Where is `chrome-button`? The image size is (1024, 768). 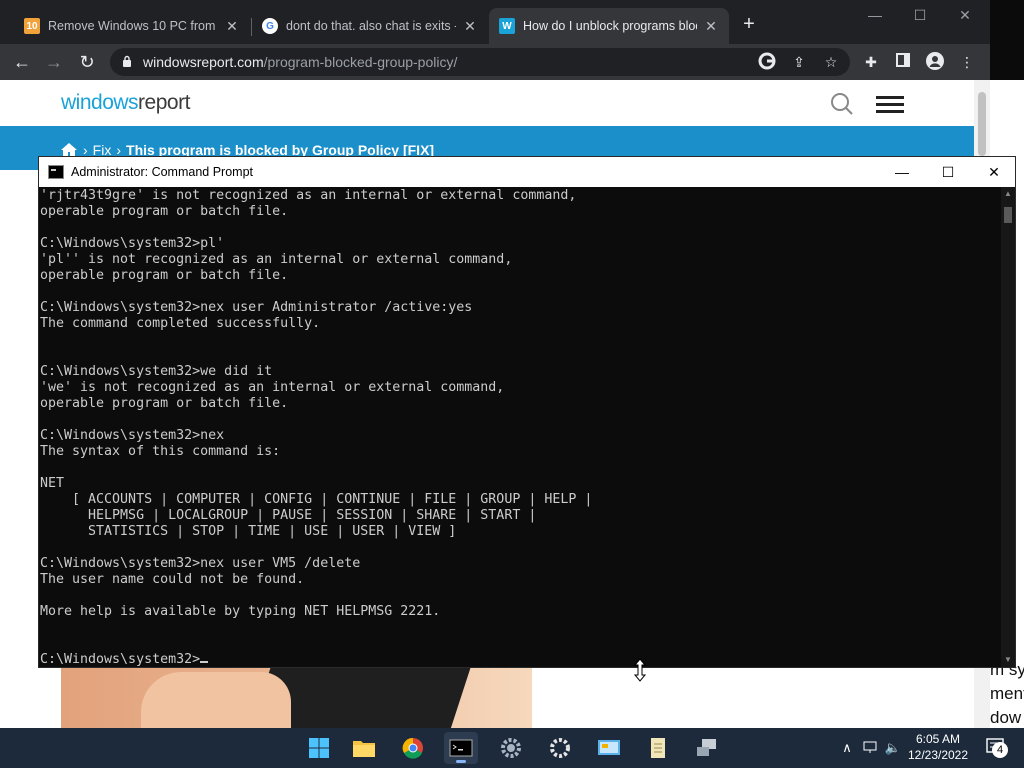 chrome-button is located at coordinates (413, 748).